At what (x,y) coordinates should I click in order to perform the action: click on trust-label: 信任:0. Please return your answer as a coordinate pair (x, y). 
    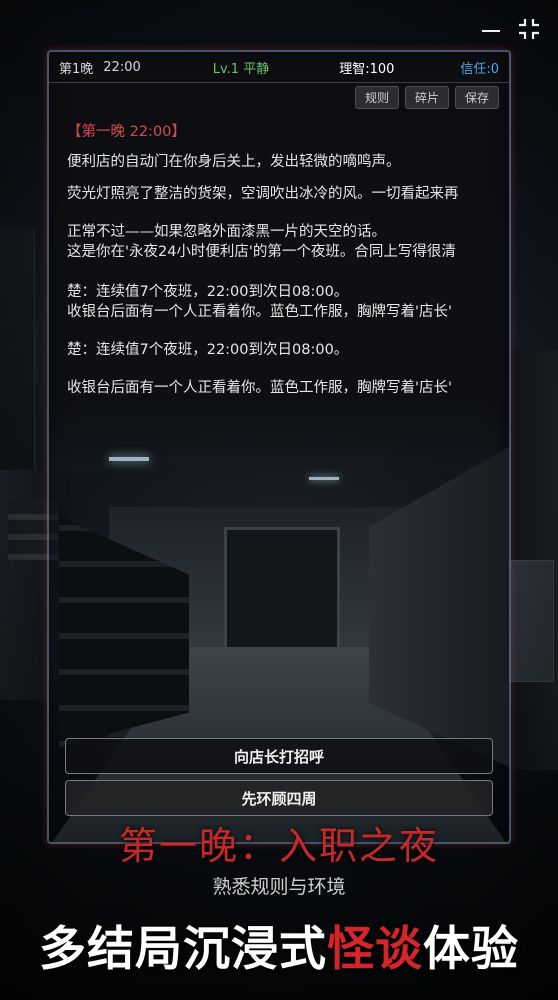
    Looking at the image, I should click on (479, 69).